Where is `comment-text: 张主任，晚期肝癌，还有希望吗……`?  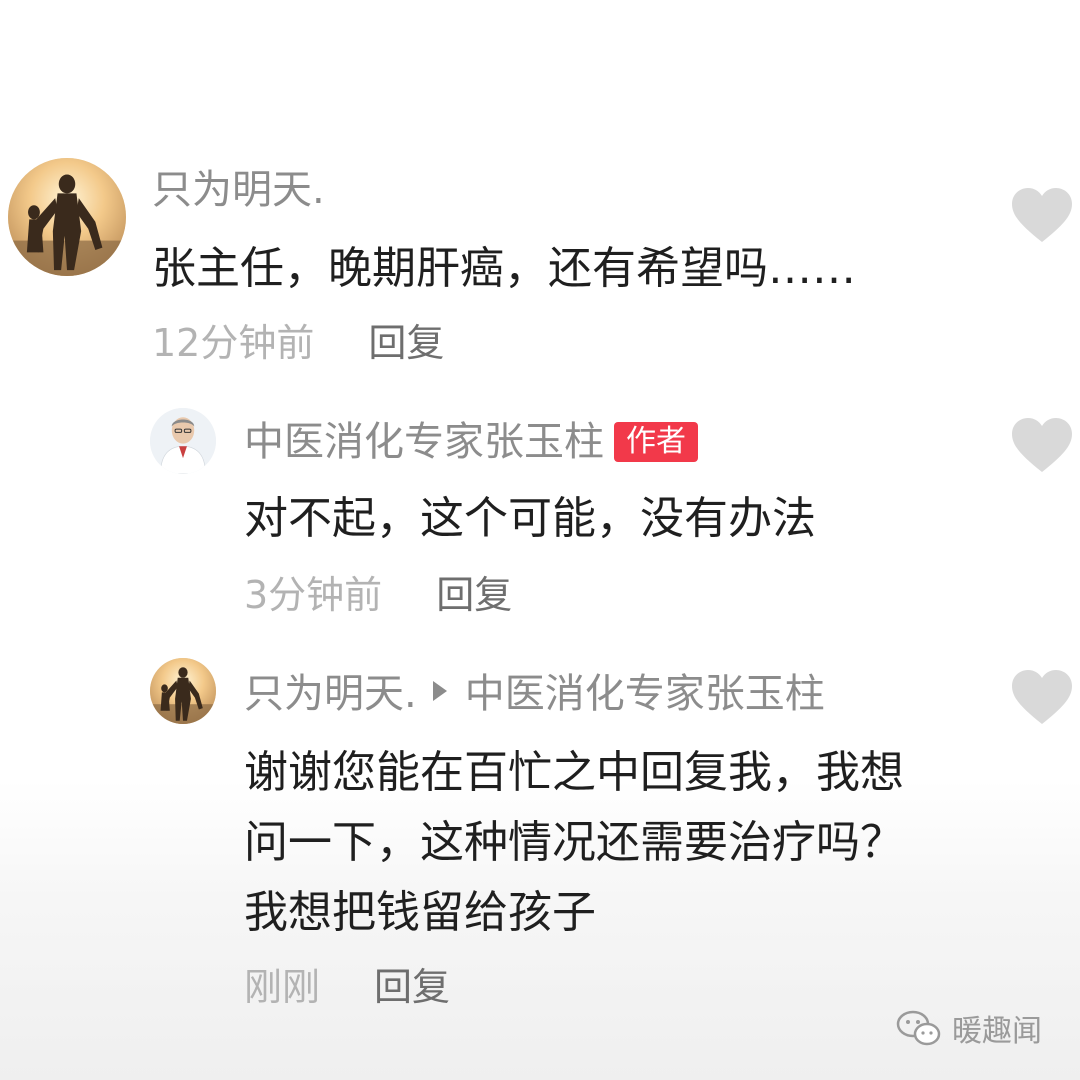
comment-text: 张主任，晚期肝癌，还有希望吗…… is located at coordinates (504, 269).